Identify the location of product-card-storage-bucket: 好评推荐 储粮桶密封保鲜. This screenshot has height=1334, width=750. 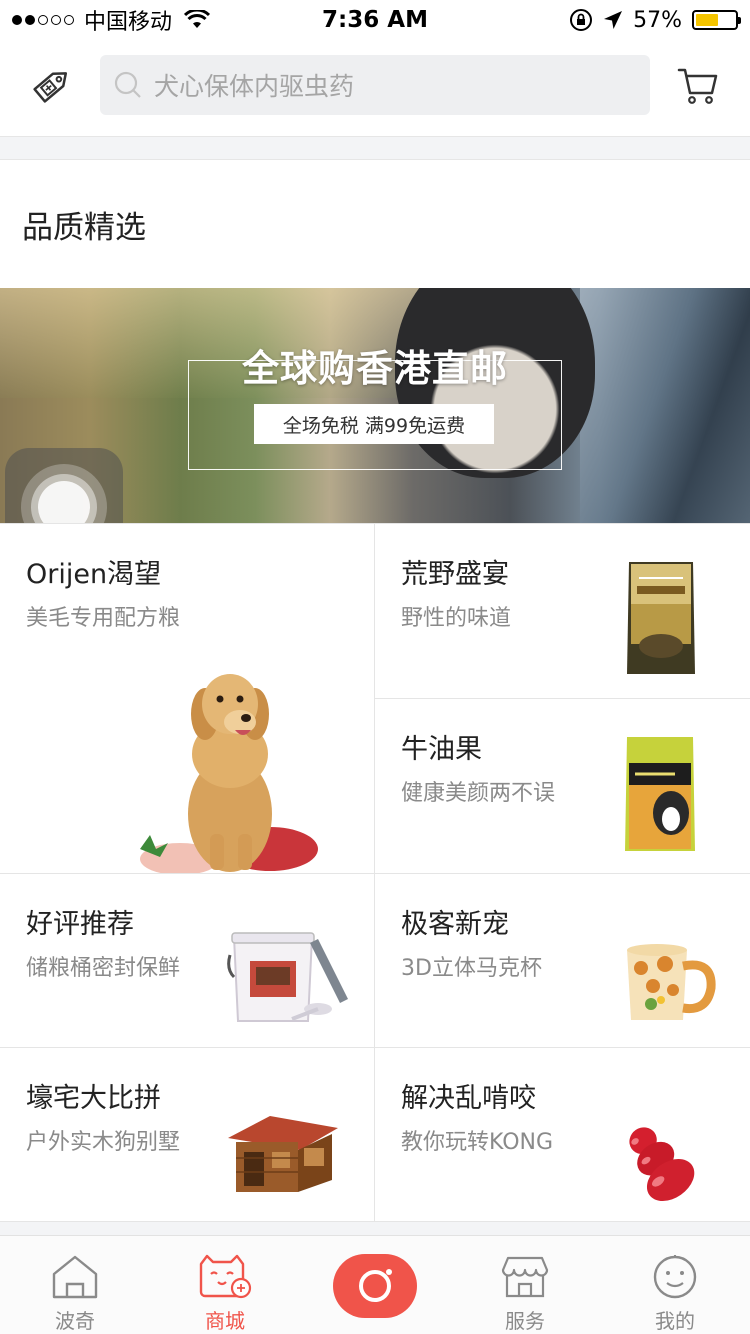
(187, 961).